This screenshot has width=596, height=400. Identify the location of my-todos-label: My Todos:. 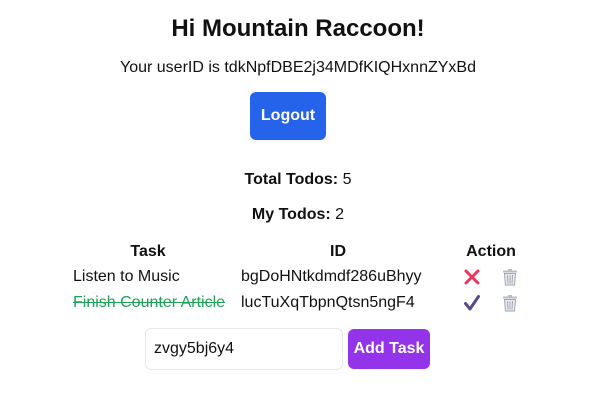
(291, 214).